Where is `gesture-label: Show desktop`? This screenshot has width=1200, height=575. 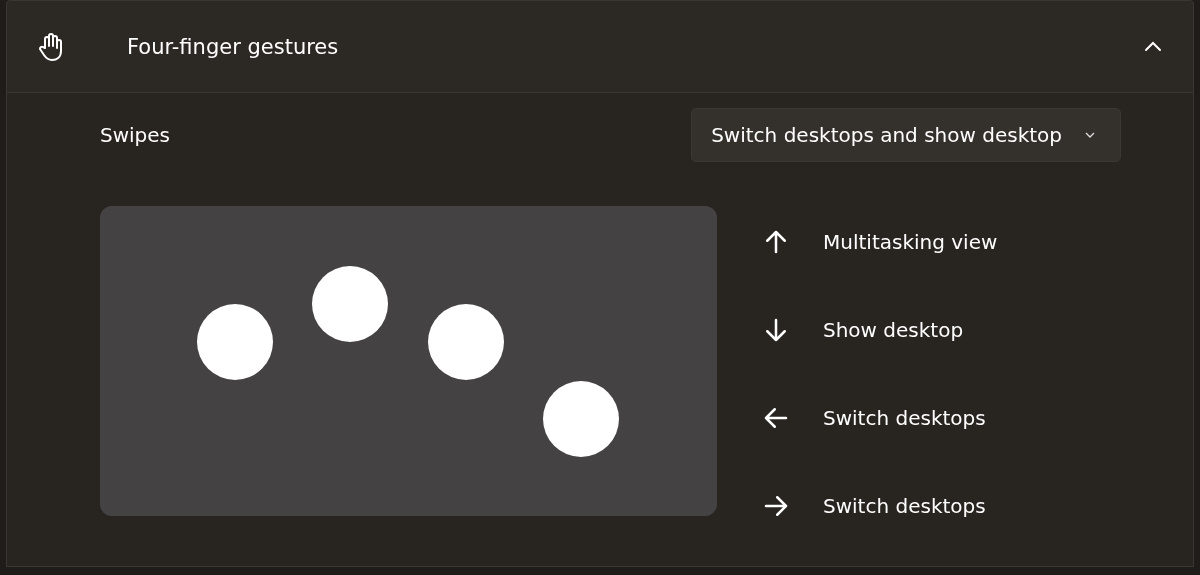
gesture-label: Show desktop is located at coordinates (893, 330).